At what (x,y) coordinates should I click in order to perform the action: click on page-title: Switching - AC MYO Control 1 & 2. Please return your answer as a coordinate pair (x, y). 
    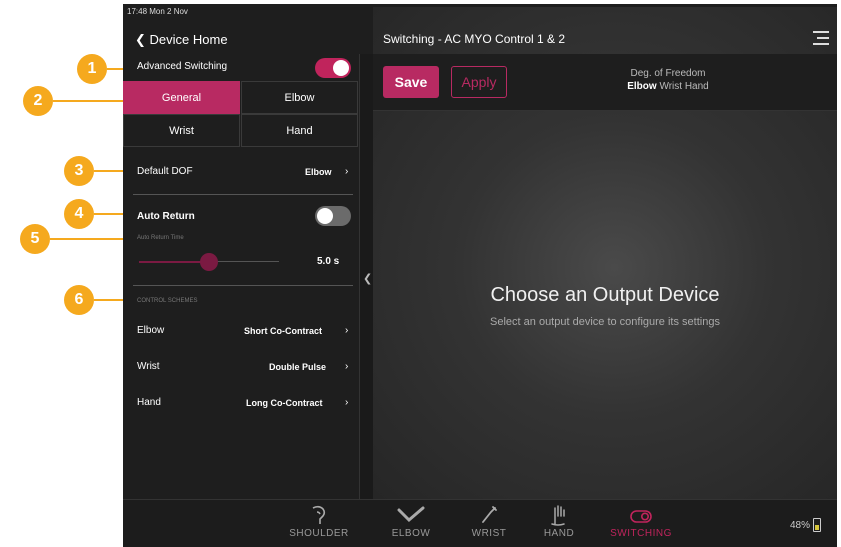
    Looking at the image, I should click on (474, 39).